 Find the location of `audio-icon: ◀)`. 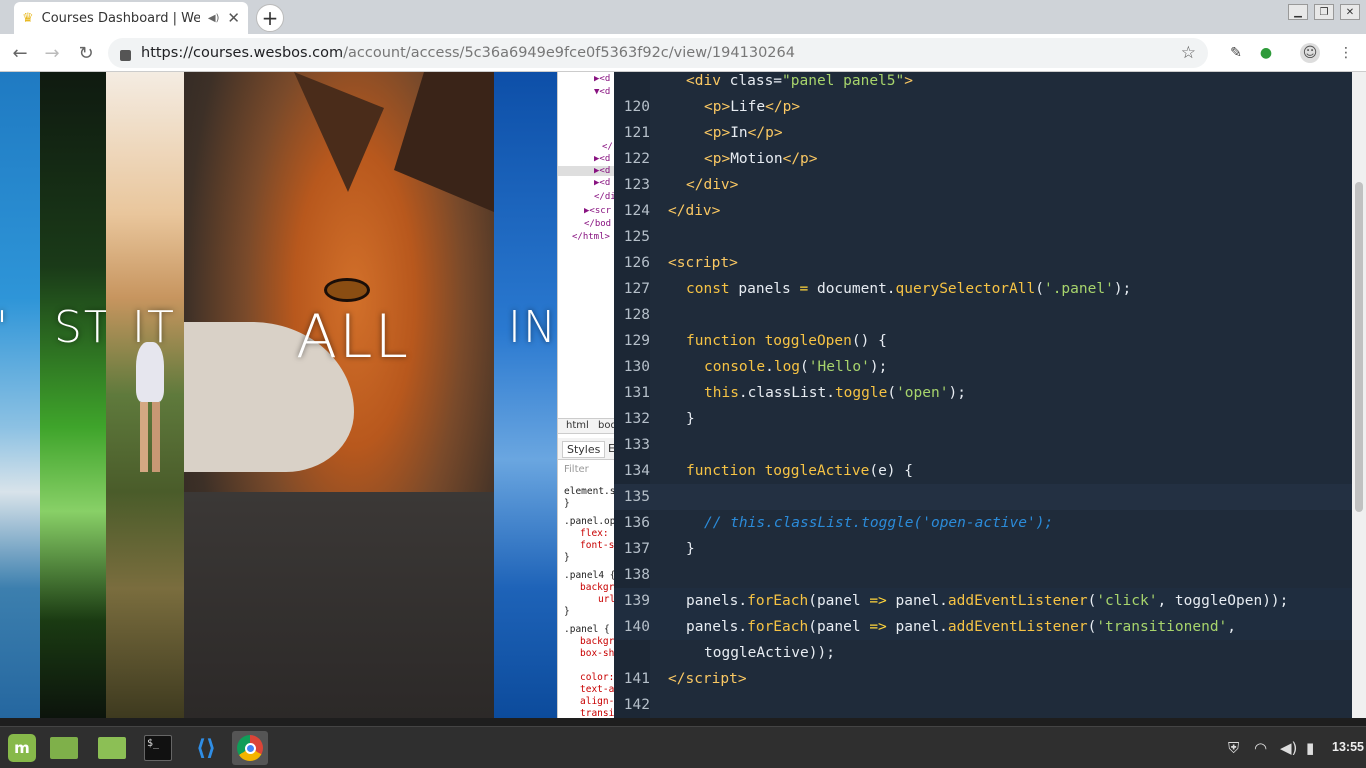

audio-icon: ◀) is located at coordinates (214, 18).